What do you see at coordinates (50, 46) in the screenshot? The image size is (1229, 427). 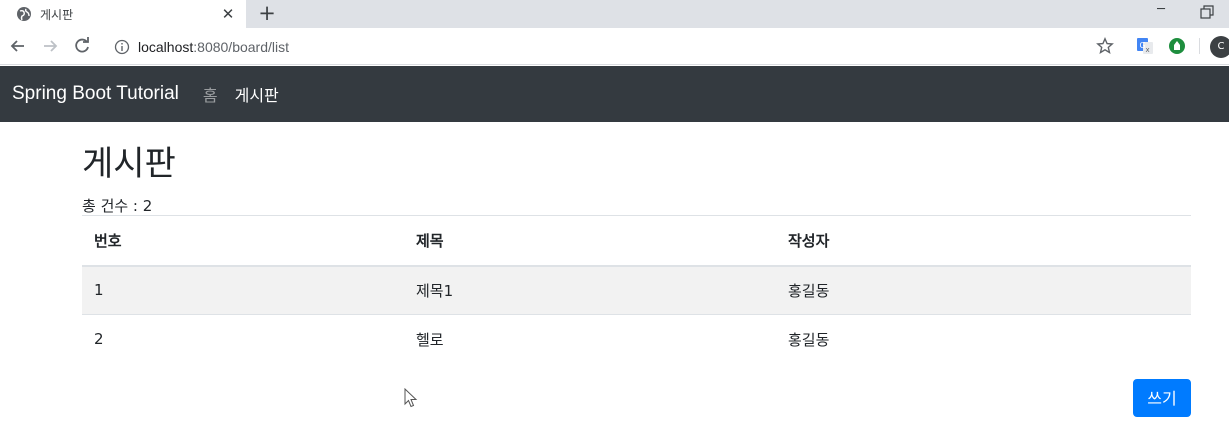 I see `forward-arrow-icon` at bounding box center [50, 46].